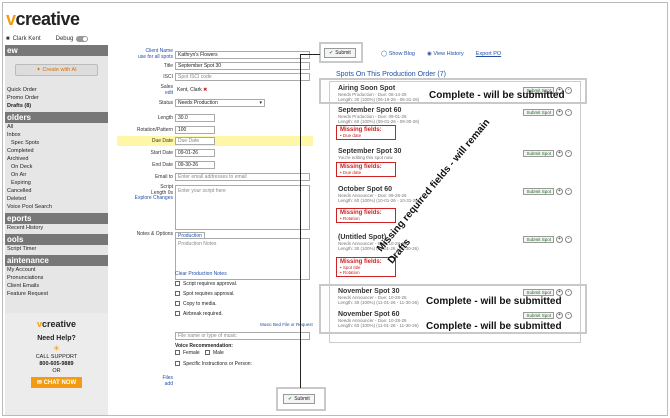 This screenshot has width=670, height=418. I want to click on chat-now-button: ✉ CHAT NOW, so click(56, 382).